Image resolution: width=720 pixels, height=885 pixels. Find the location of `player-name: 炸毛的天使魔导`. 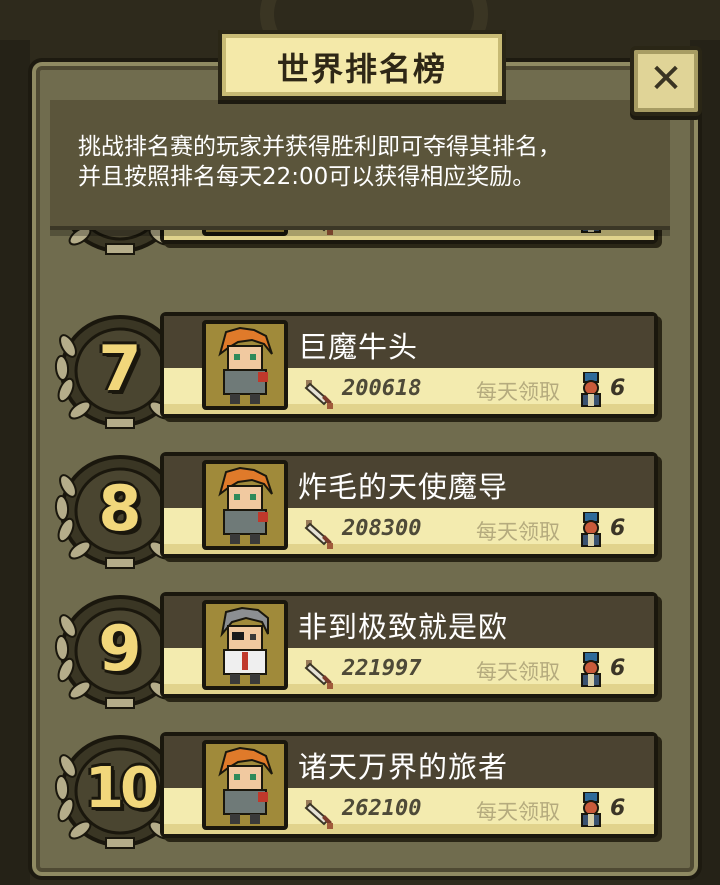

player-name: 炸毛的天使魔导 is located at coordinates (403, 487).